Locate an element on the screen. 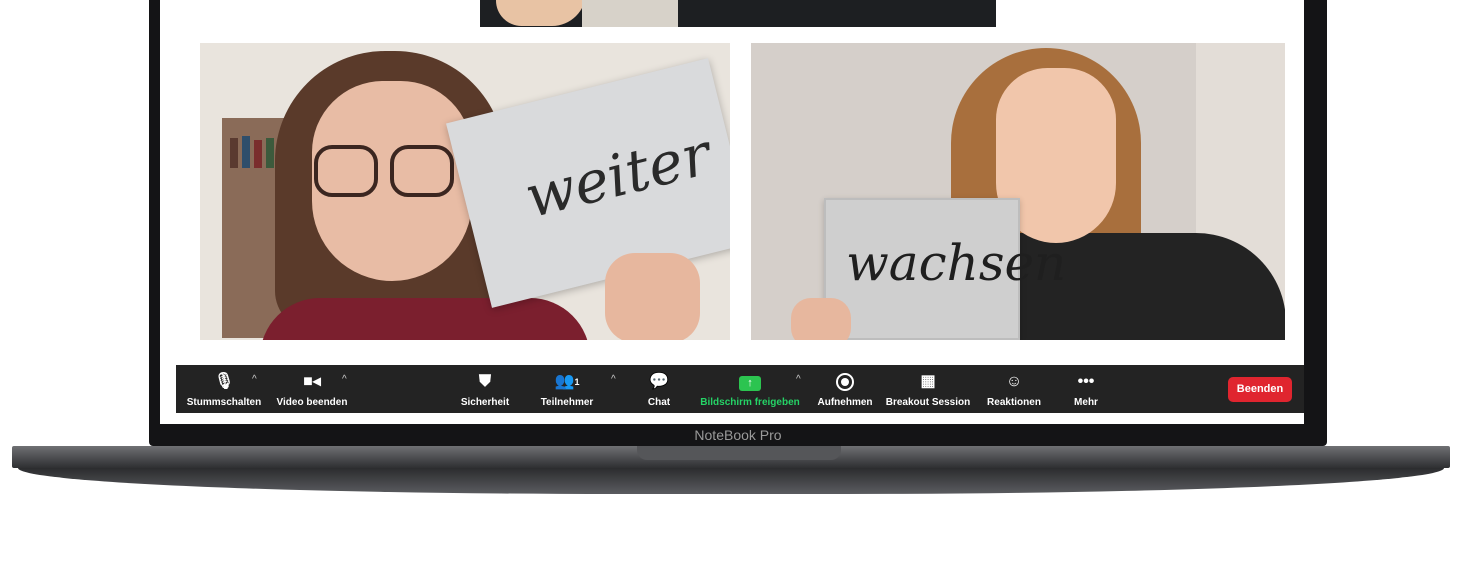  participant-shirt is located at coordinates (425, 319).